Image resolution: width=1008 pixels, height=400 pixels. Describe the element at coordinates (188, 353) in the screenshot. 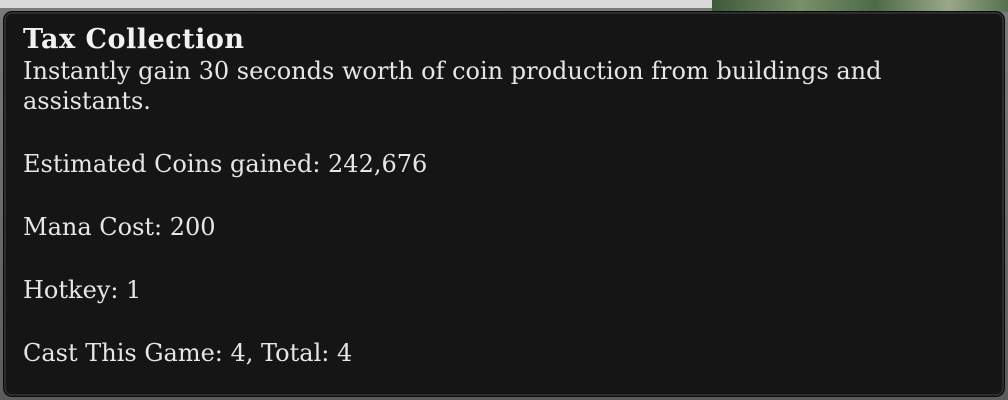

I see `cast-count-text: Cast This Game: 4, Total: 4` at that location.